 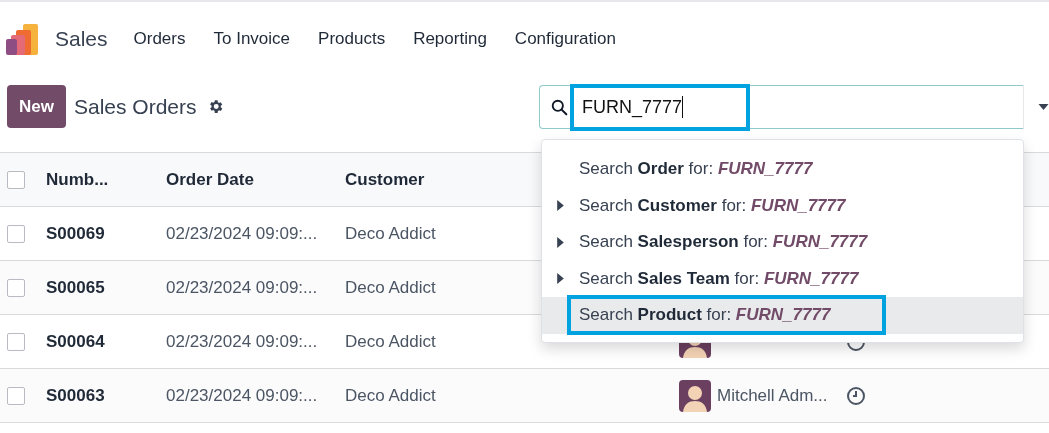 What do you see at coordinates (450, 39) in the screenshot?
I see `menu-item: Reporting` at bounding box center [450, 39].